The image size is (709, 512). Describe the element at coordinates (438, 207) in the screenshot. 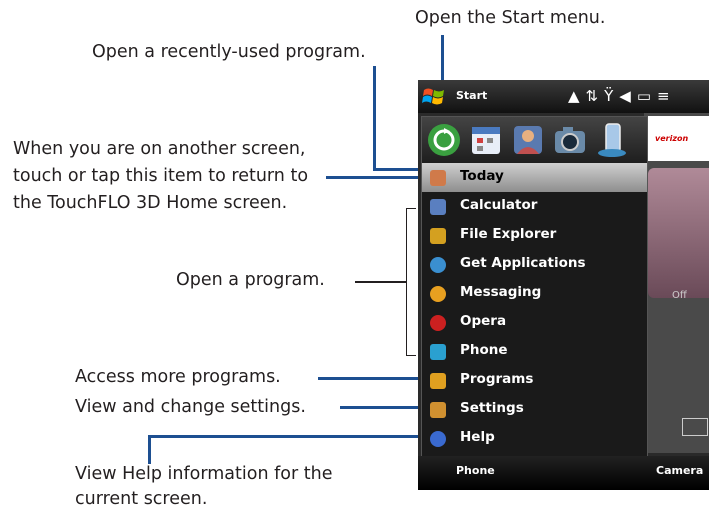

I see `calculator-icon` at that location.